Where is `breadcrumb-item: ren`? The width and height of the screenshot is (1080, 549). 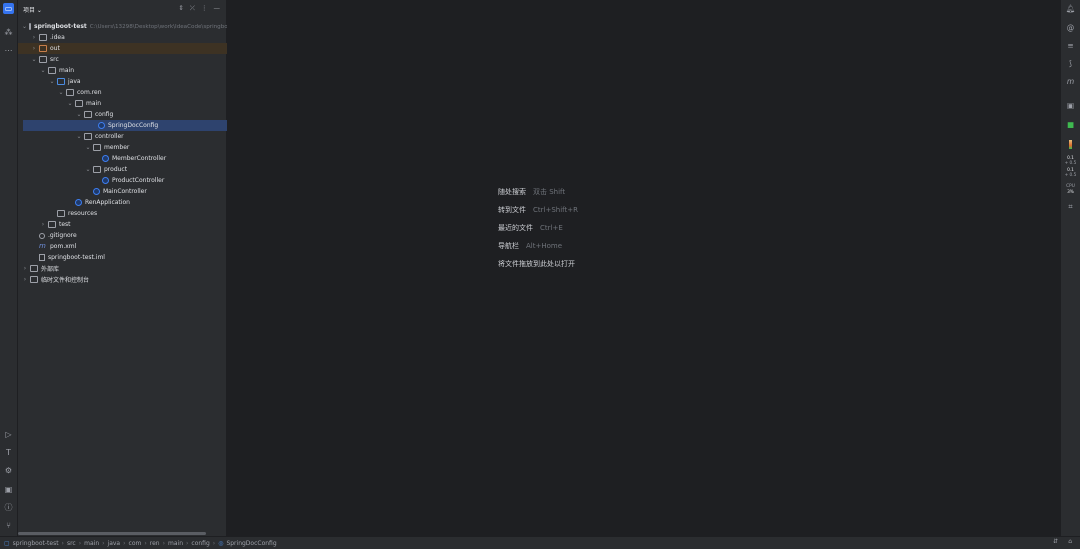
breadcrumb-item: ren is located at coordinates (155, 543).